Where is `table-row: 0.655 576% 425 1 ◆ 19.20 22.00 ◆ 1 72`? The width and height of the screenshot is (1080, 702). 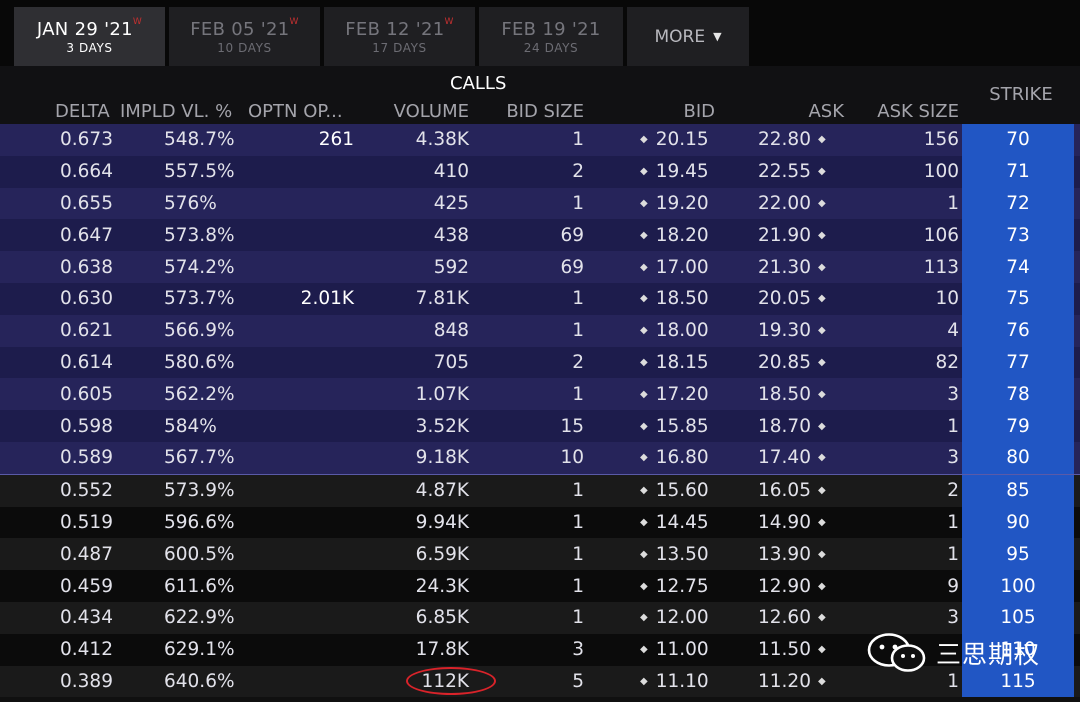
table-row: 0.655 576% 425 1 ◆ 19.20 22.00 ◆ 1 72 is located at coordinates (540, 203).